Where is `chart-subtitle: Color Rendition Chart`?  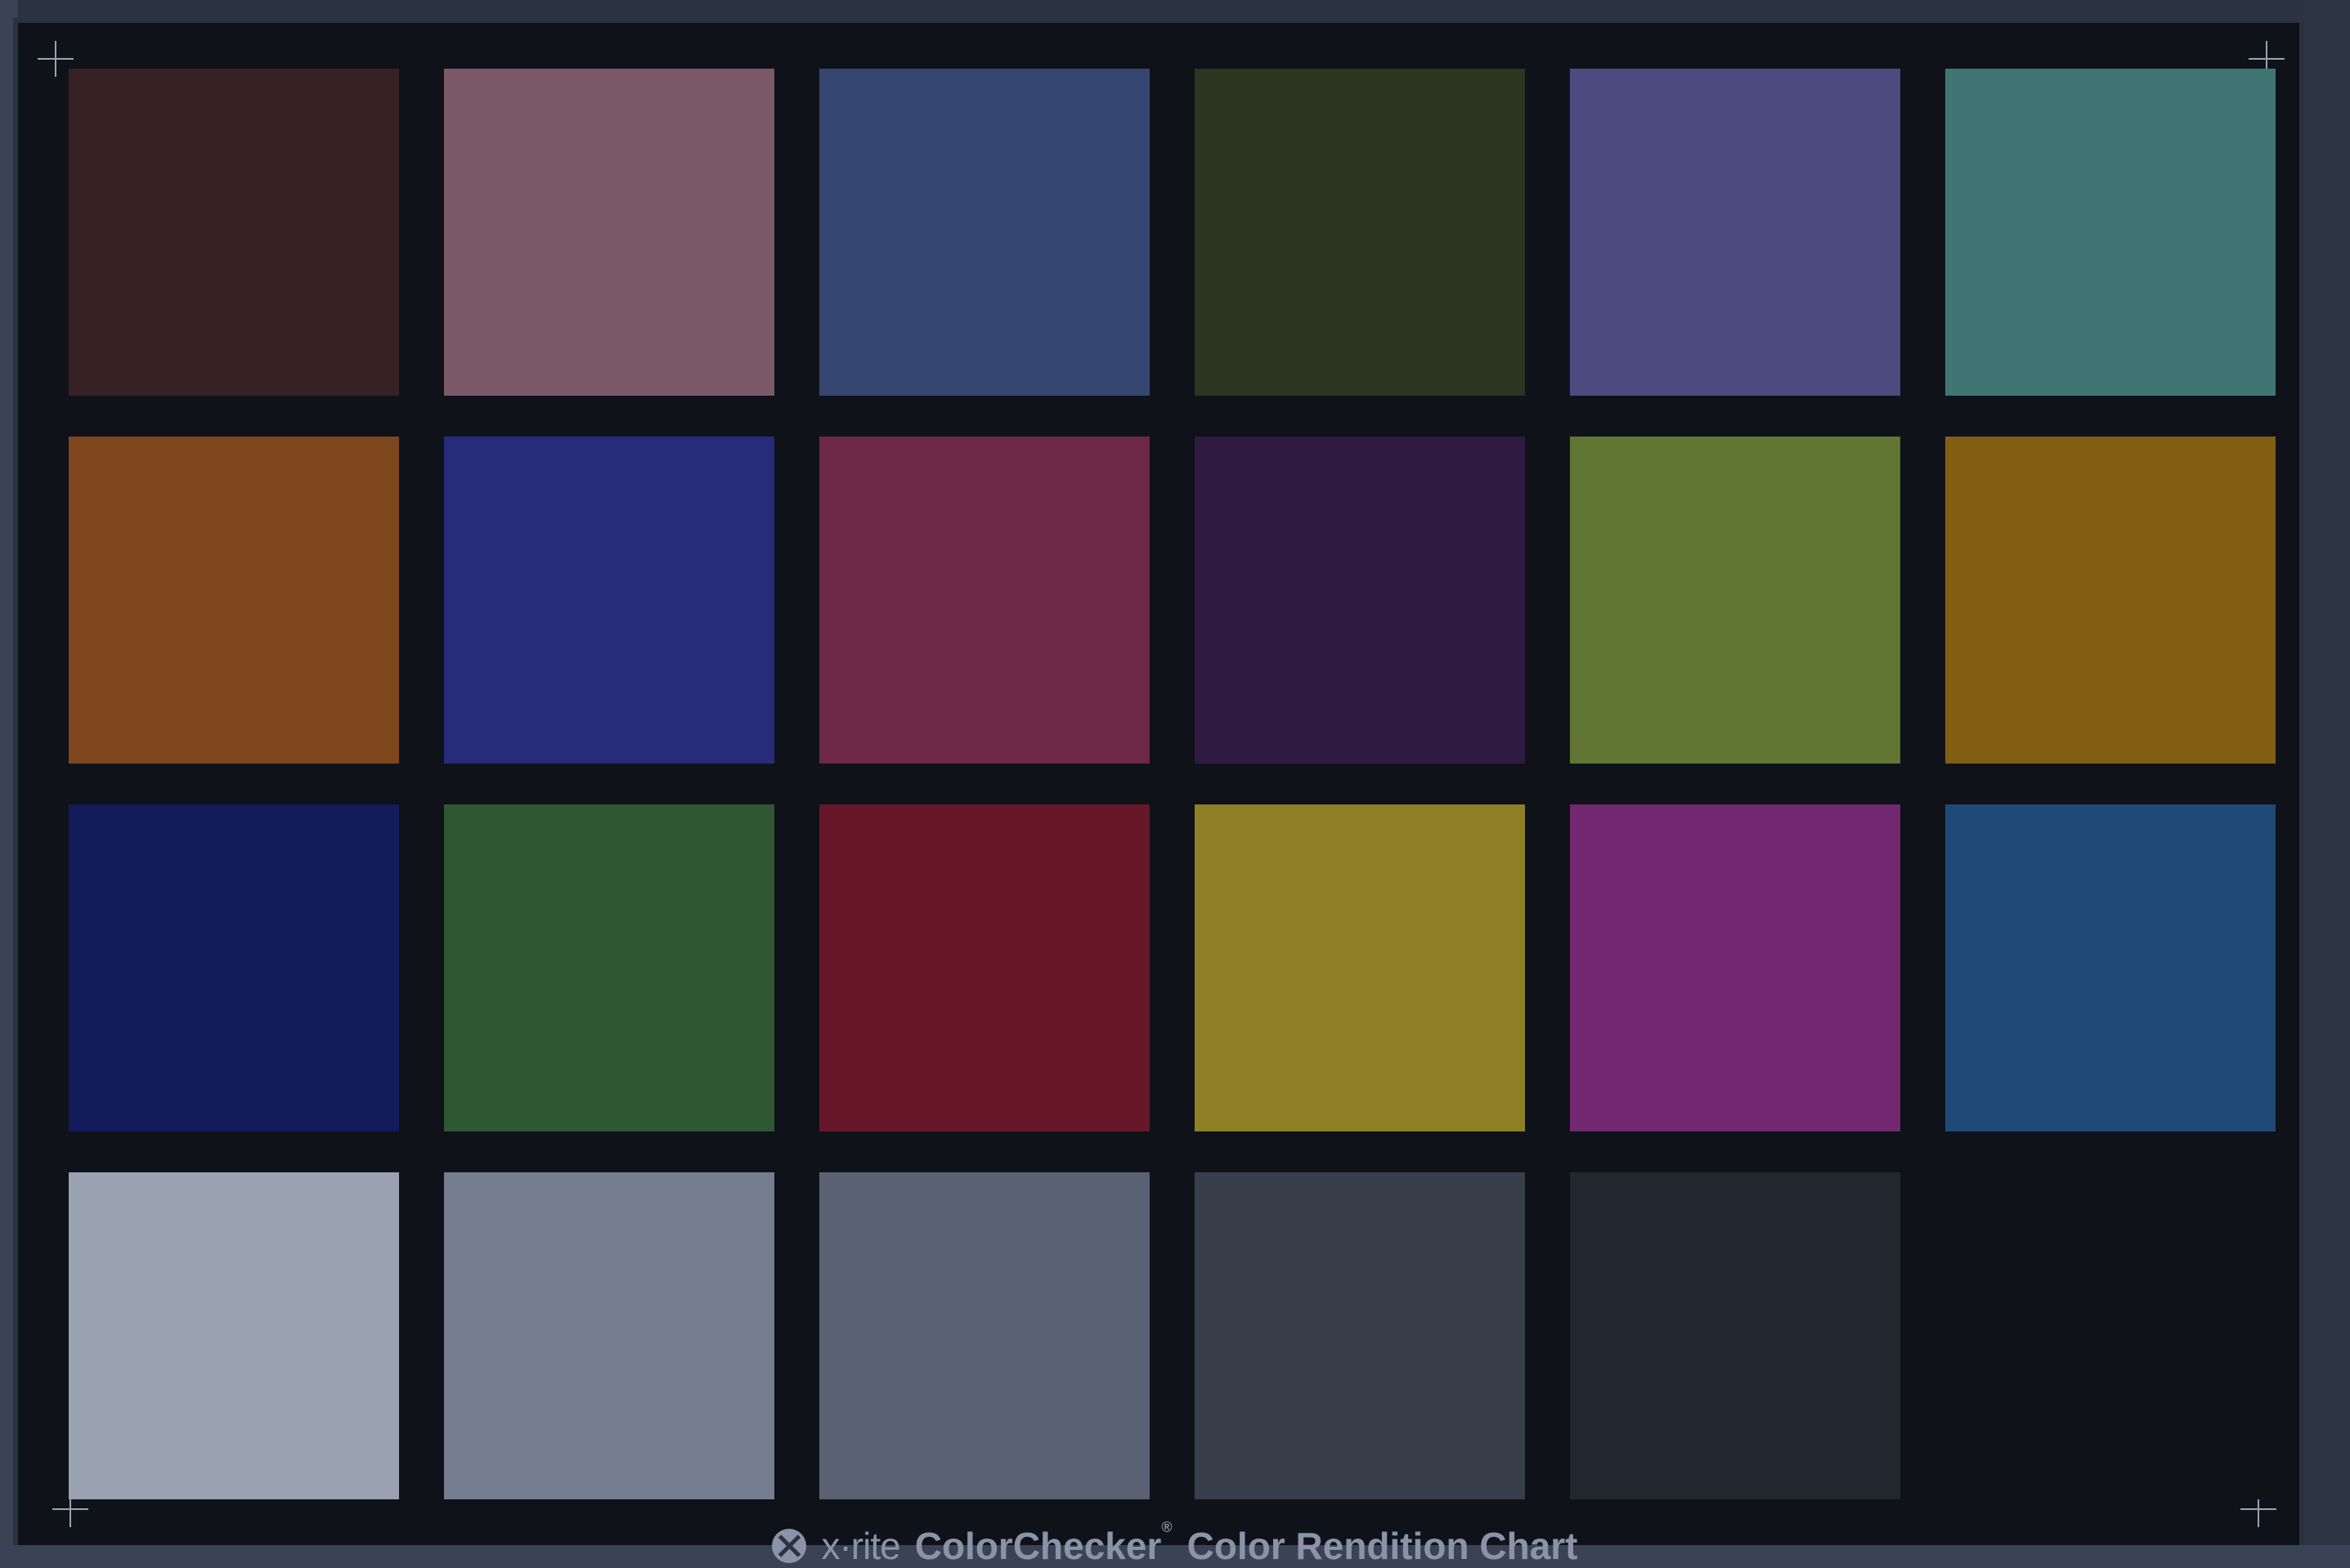
chart-subtitle: Color Rendition Chart is located at coordinates (1382, 1546).